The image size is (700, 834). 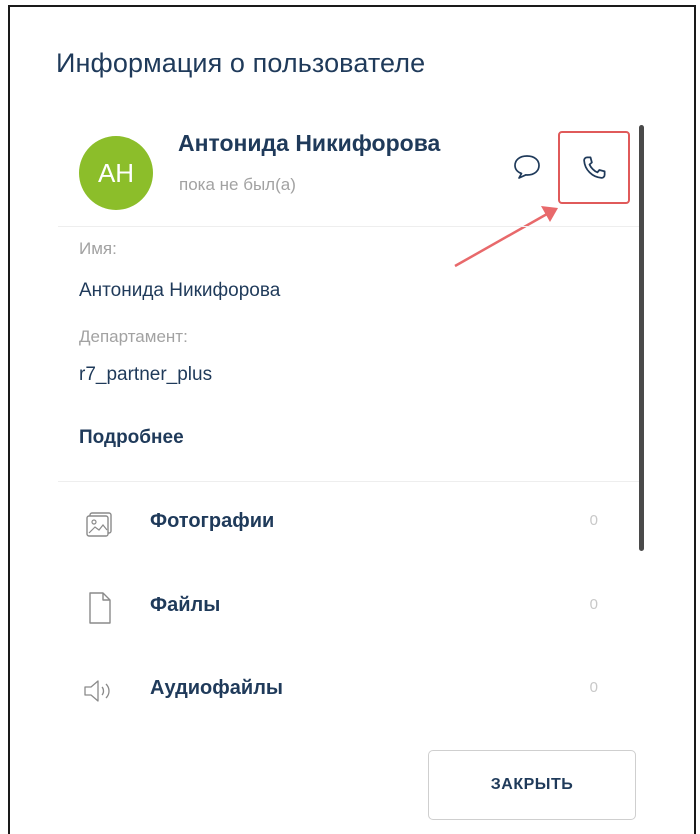 I want to click on phone-icon, so click(x=594, y=167).